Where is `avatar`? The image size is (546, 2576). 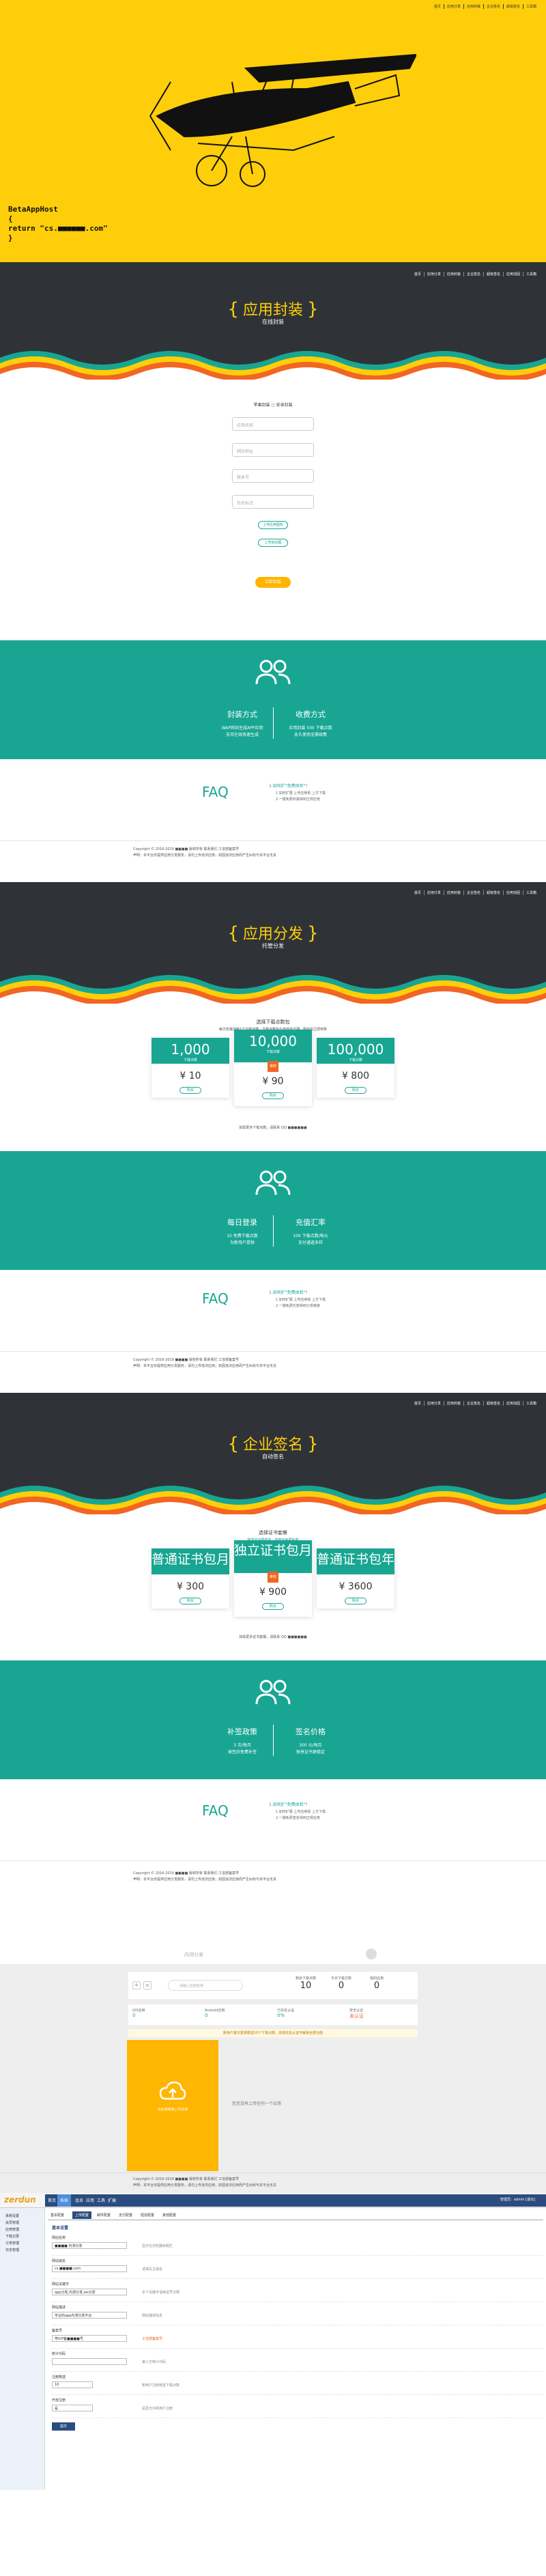 avatar is located at coordinates (371, 1954).